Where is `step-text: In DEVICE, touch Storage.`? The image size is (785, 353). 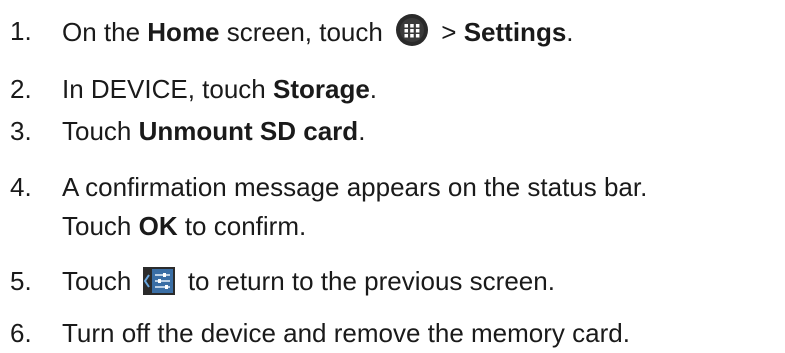 step-text: In DEVICE, touch Storage. is located at coordinates (219, 89).